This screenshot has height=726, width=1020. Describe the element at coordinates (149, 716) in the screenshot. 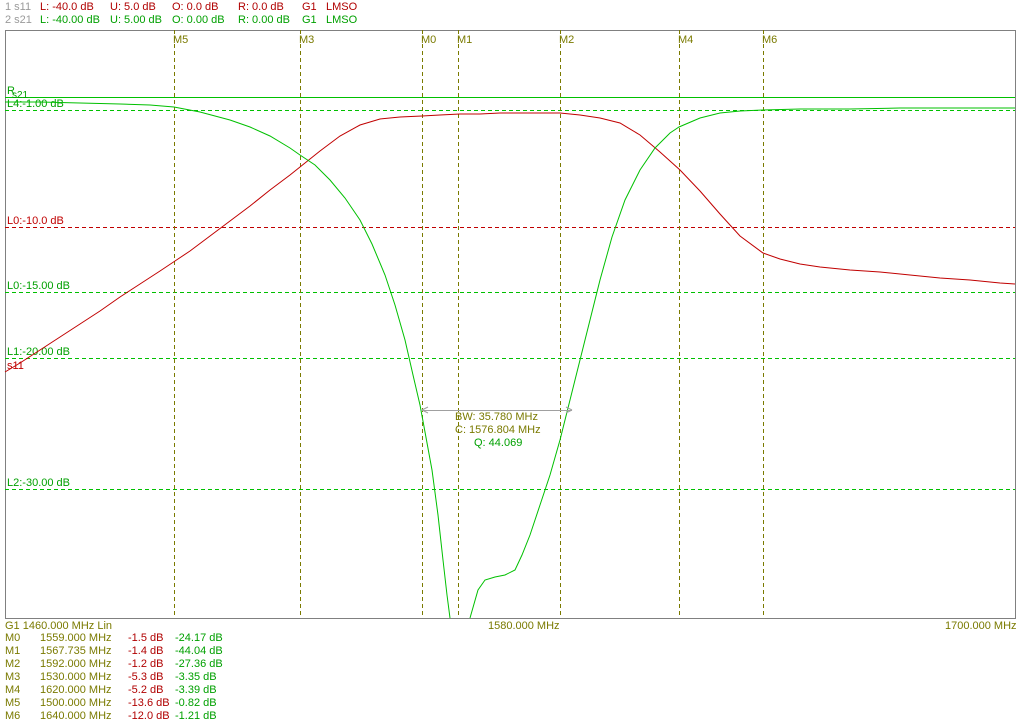

I see `marker-s11: -12.0 dB` at that location.